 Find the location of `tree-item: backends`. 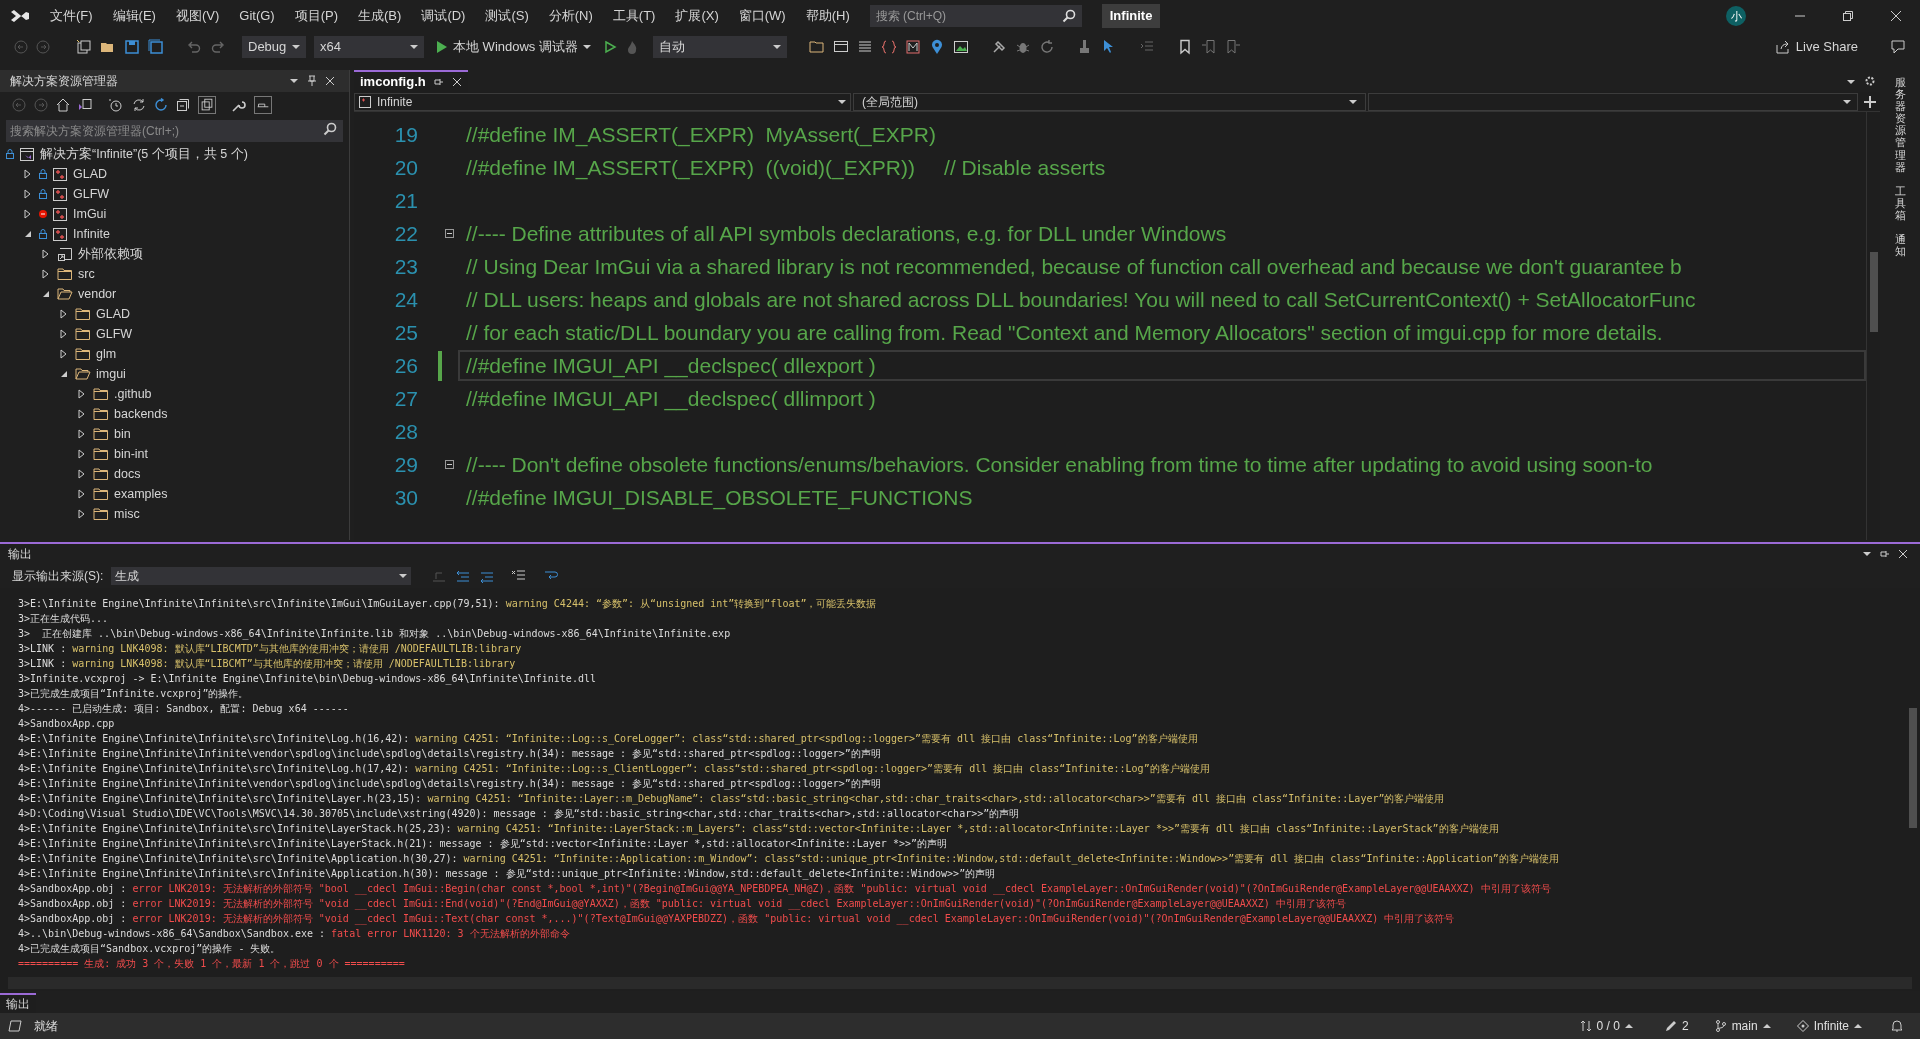

tree-item: backends is located at coordinates (141, 414).